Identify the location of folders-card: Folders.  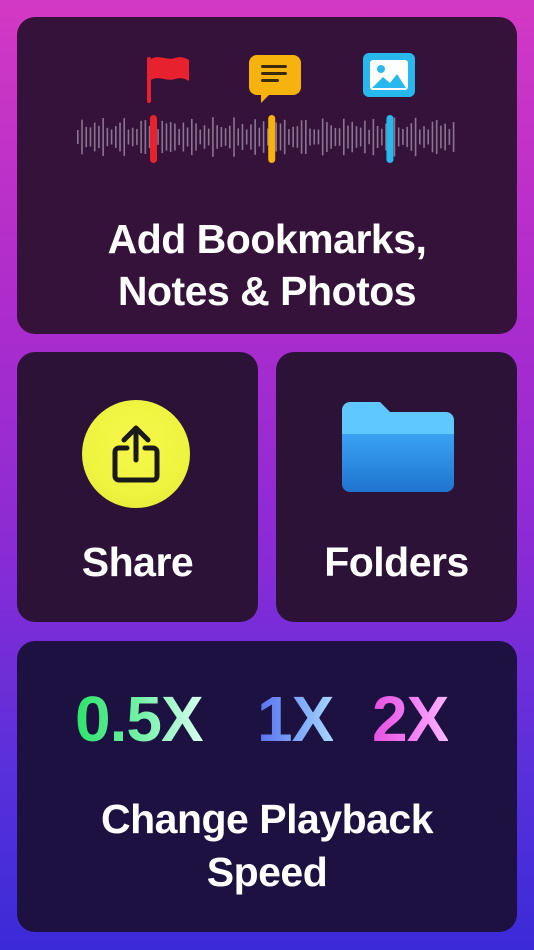
(396, 487).